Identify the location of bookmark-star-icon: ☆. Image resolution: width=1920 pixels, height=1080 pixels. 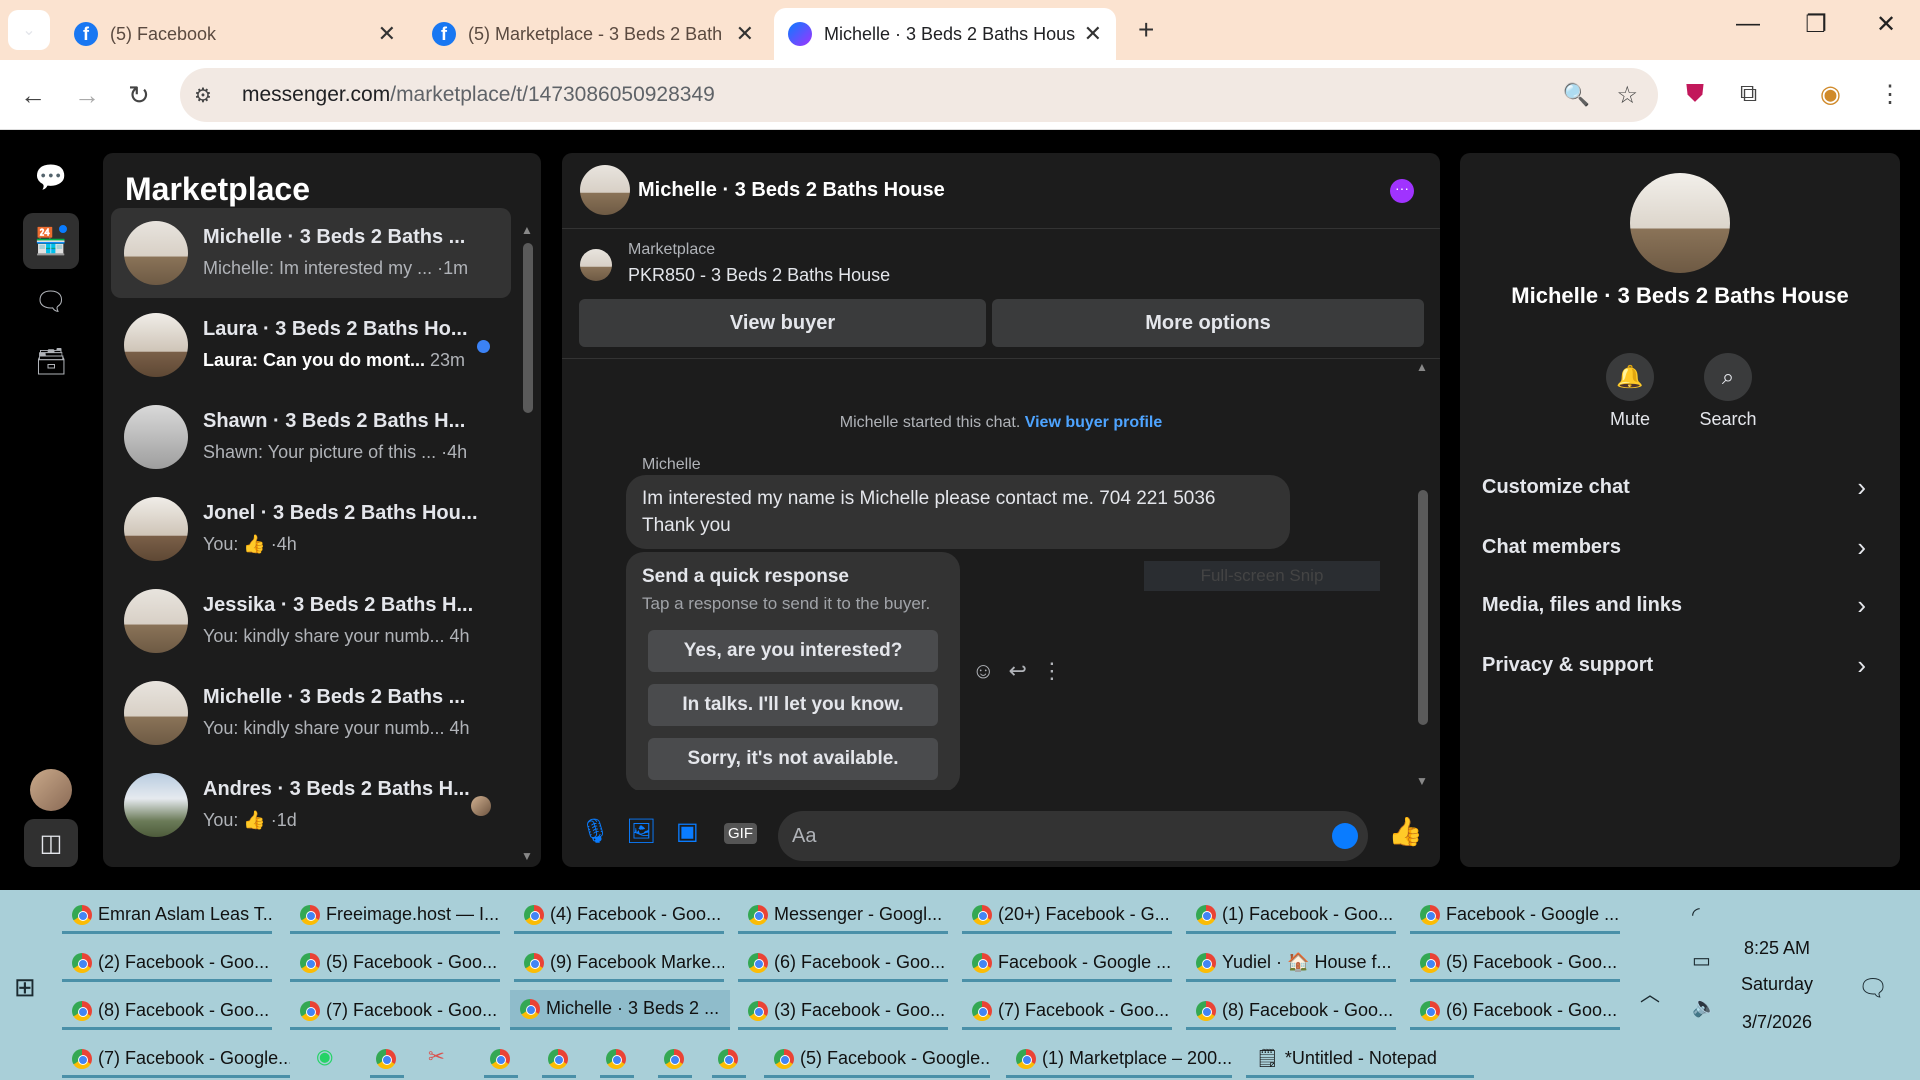
(1627, 95).